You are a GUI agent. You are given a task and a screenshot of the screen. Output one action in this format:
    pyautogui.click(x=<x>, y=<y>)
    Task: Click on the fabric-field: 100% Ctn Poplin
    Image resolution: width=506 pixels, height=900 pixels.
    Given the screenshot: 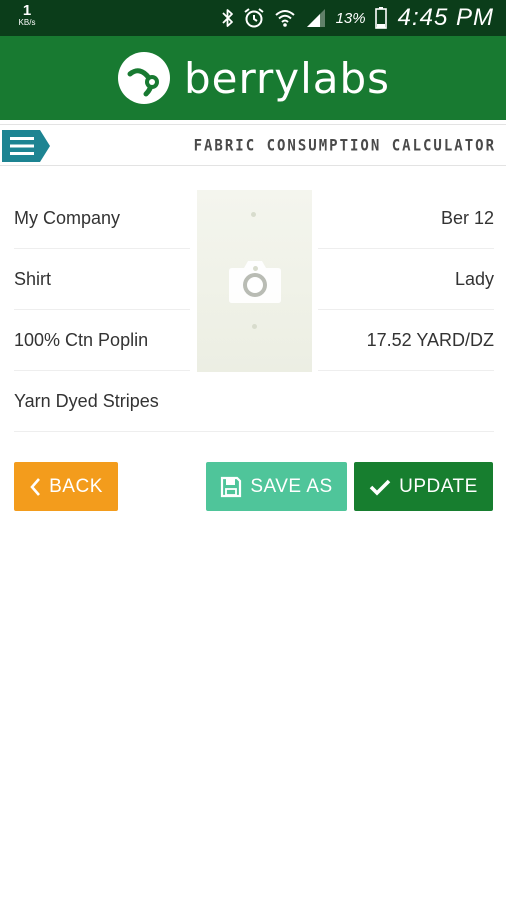 What is the action you would take?
    pyautogui.click(x=102, y=340)
    